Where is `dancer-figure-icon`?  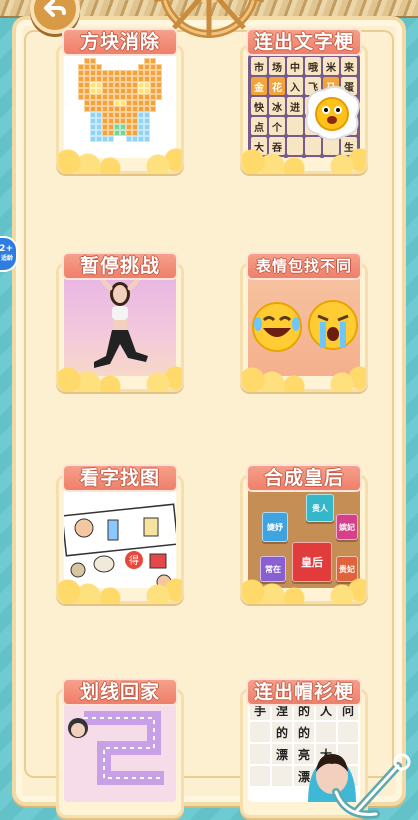 dancer-figure-icon is located at coordinates (121, 320).